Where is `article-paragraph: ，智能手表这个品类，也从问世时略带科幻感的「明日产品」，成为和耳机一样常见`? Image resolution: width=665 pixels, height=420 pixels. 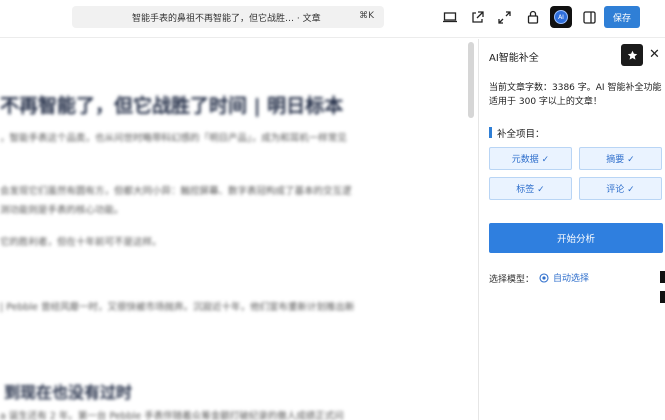
article-paragraph: ，智能手表这个品类，也从问世时略带科幻感的「明日产品」，成为和耳机一样常见 is located at coordinates (173, 138).